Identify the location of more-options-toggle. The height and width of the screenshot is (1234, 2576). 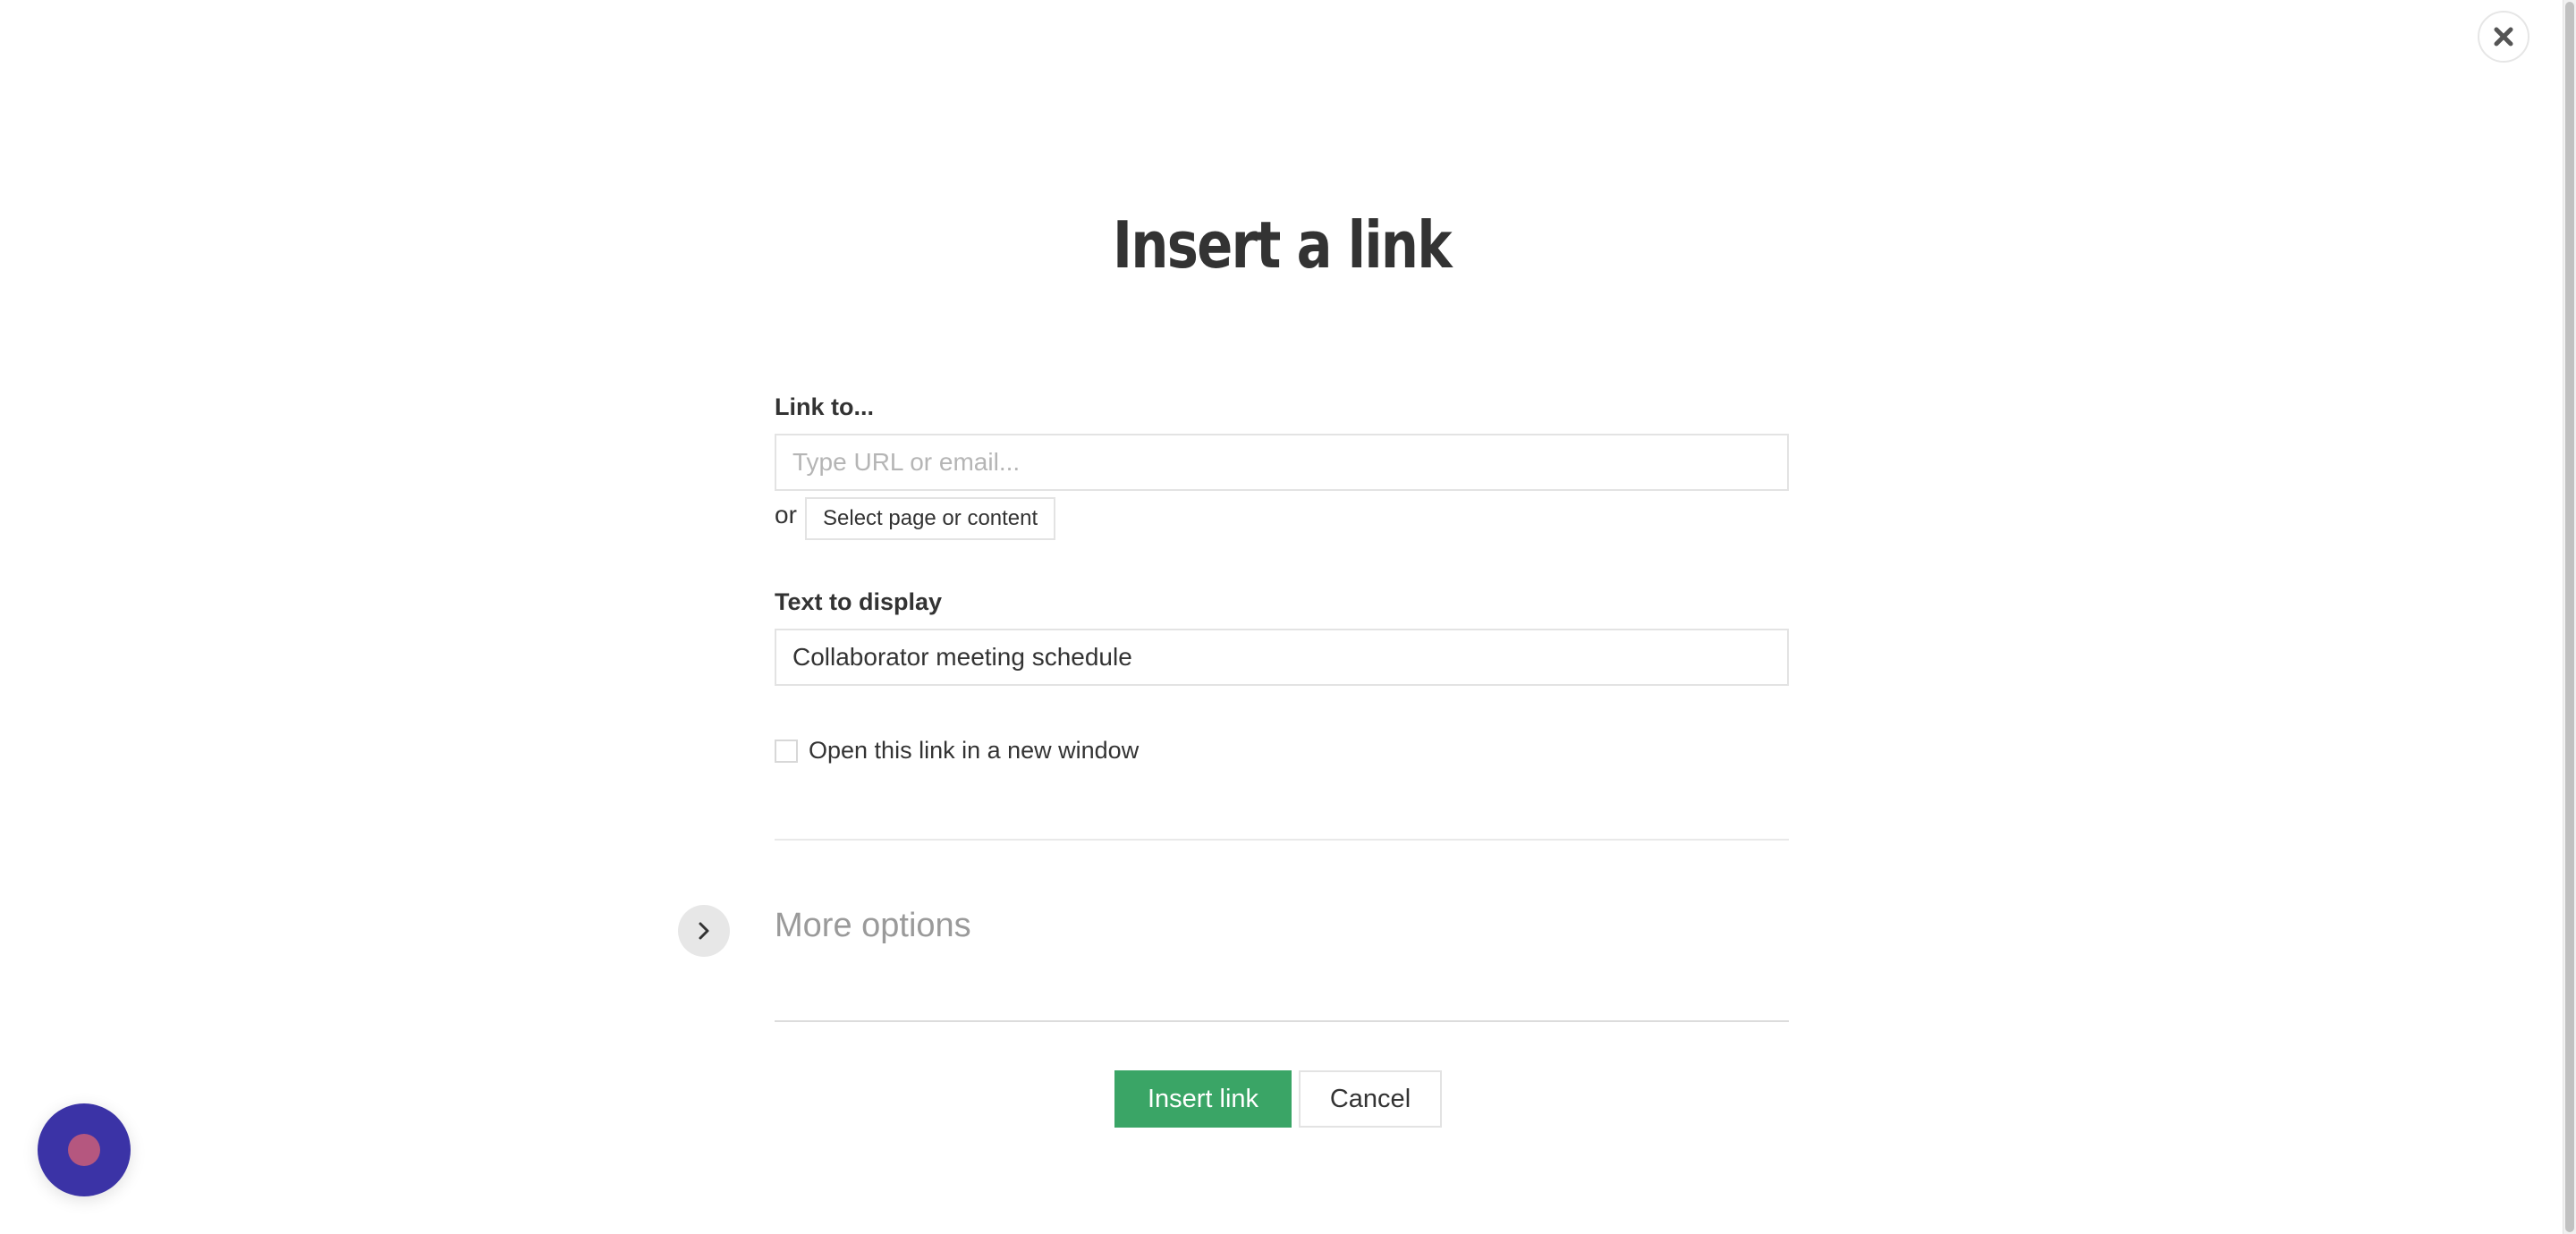
(704, 931).